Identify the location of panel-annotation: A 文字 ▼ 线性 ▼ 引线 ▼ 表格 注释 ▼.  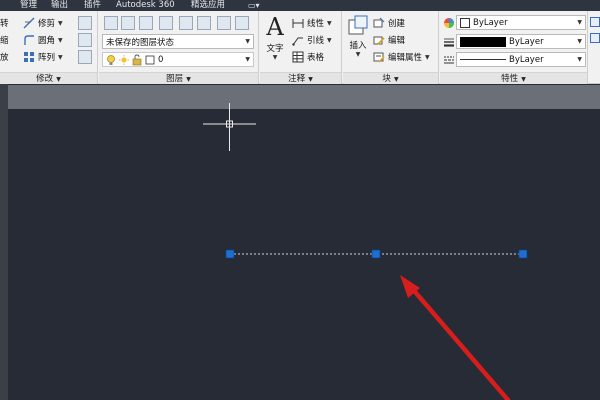
(301, 47).